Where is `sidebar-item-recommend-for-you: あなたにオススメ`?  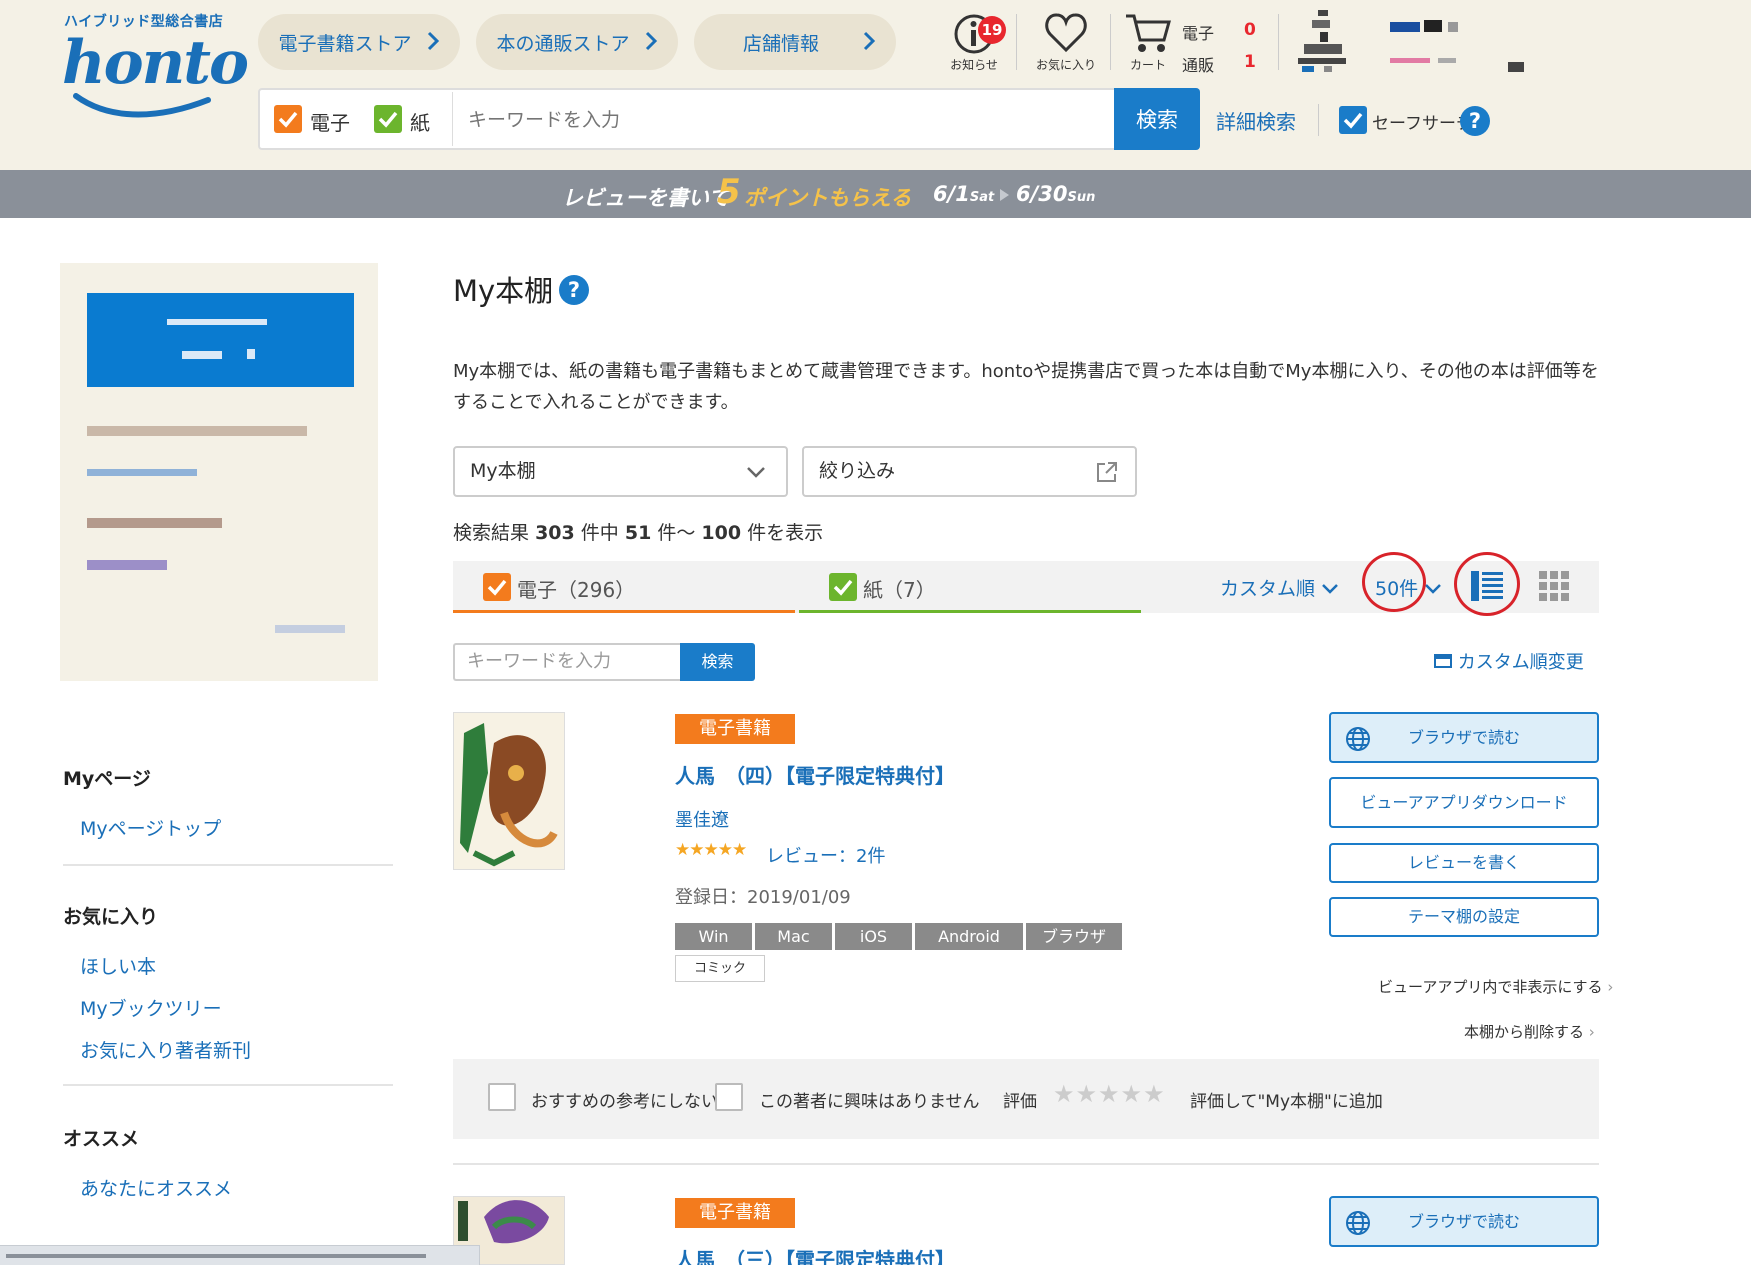
sidebar-item-recommend-for-you: あなたにオススメ is located at coordinates (156, 1187).